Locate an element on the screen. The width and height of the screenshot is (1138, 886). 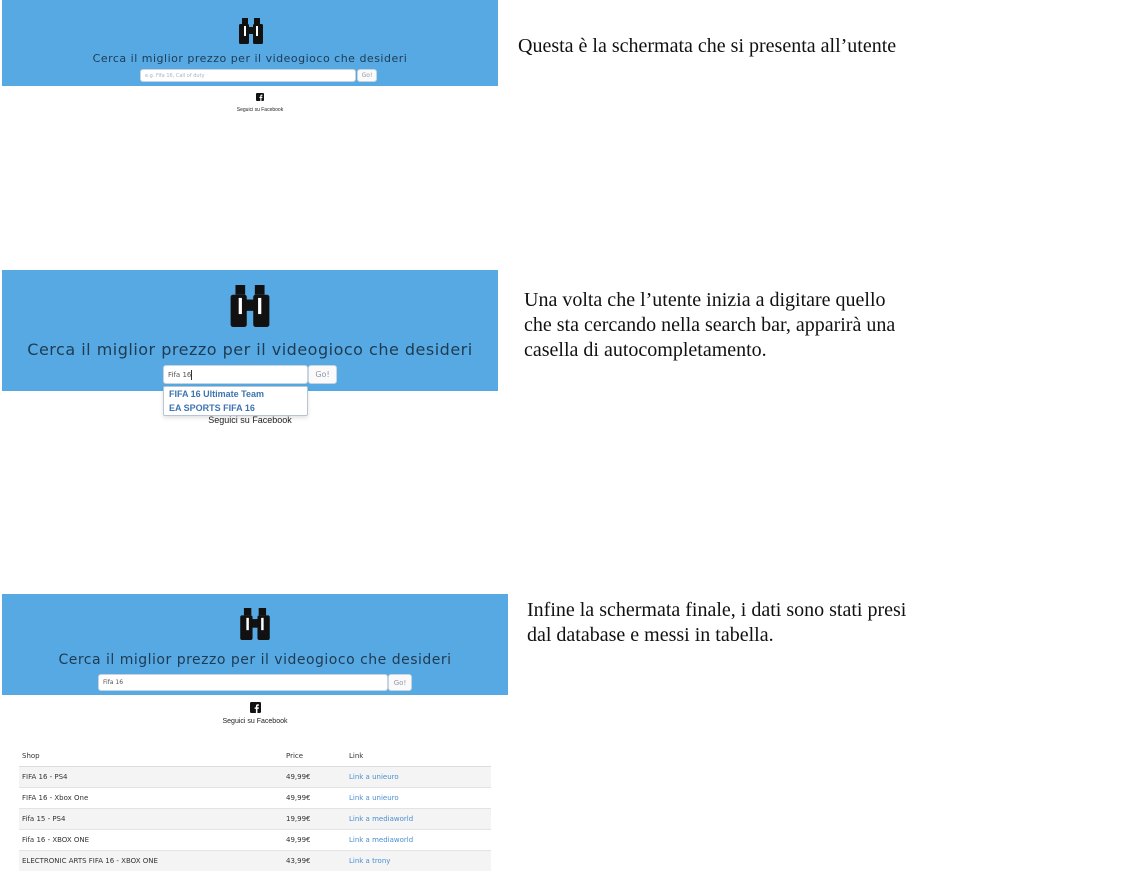
column-header-shop: Shop is located at coordinates (152, 756).